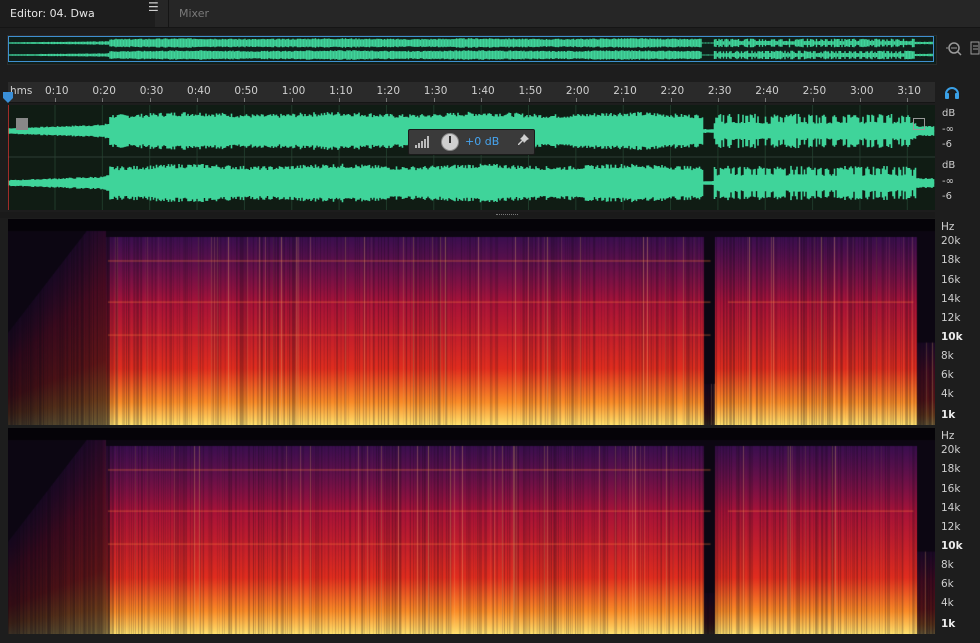 The width and height of the screenshot is (980, 643). Describe the element at coordinates (577, 91) in the screenshot. I see `ruler-label: 2:00` at that location.